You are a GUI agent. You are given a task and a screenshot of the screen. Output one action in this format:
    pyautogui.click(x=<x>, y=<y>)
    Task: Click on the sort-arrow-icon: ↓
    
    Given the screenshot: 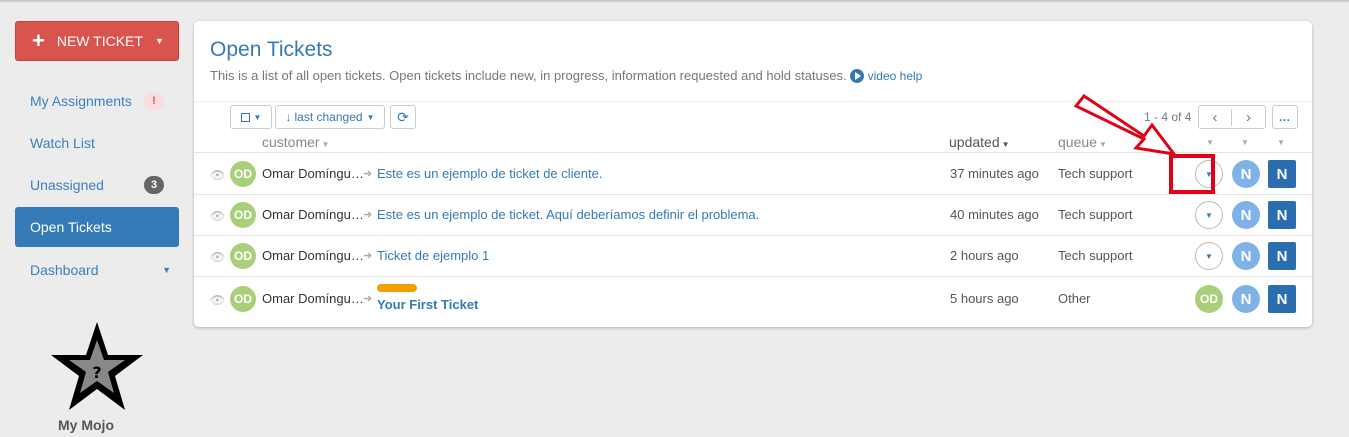 What is the action you would take?
    pyautogui.click(x=288, y=117)
    